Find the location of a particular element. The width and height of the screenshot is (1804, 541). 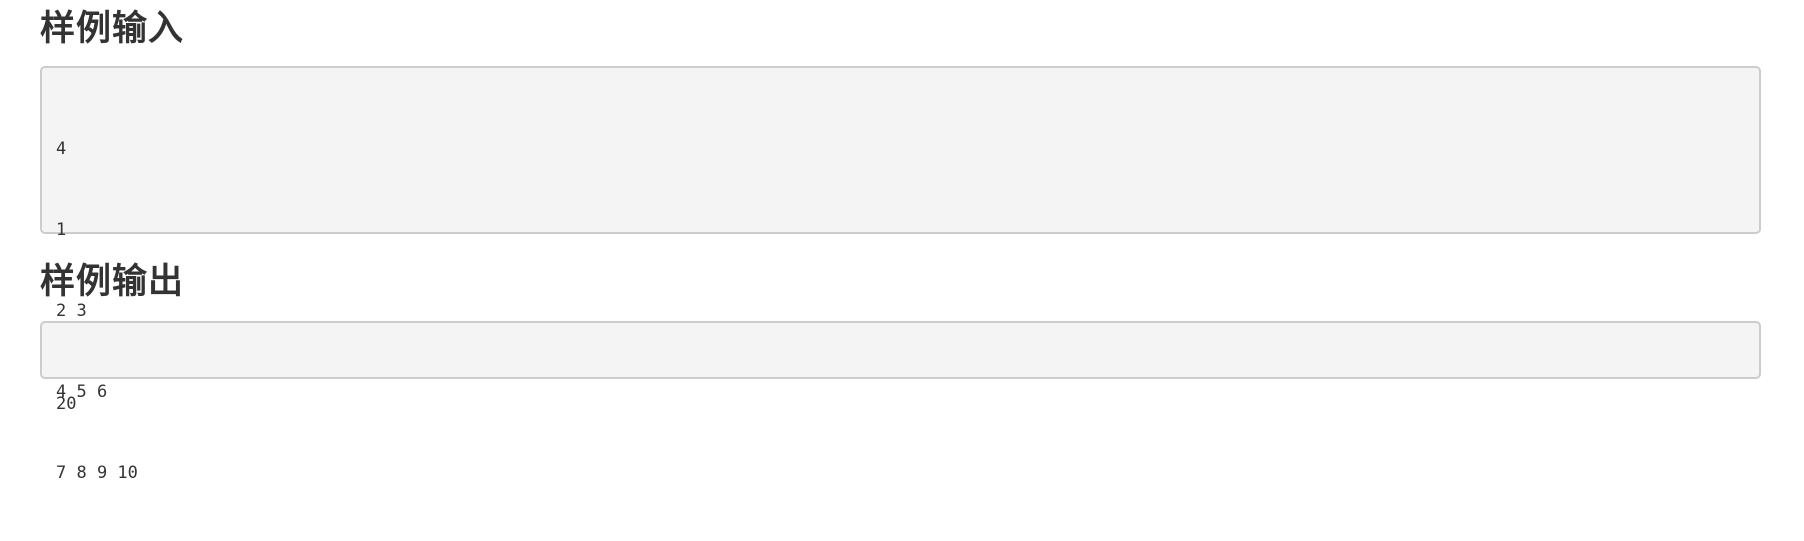

sample-input-line: 1 is located at coordinates (61, 230).